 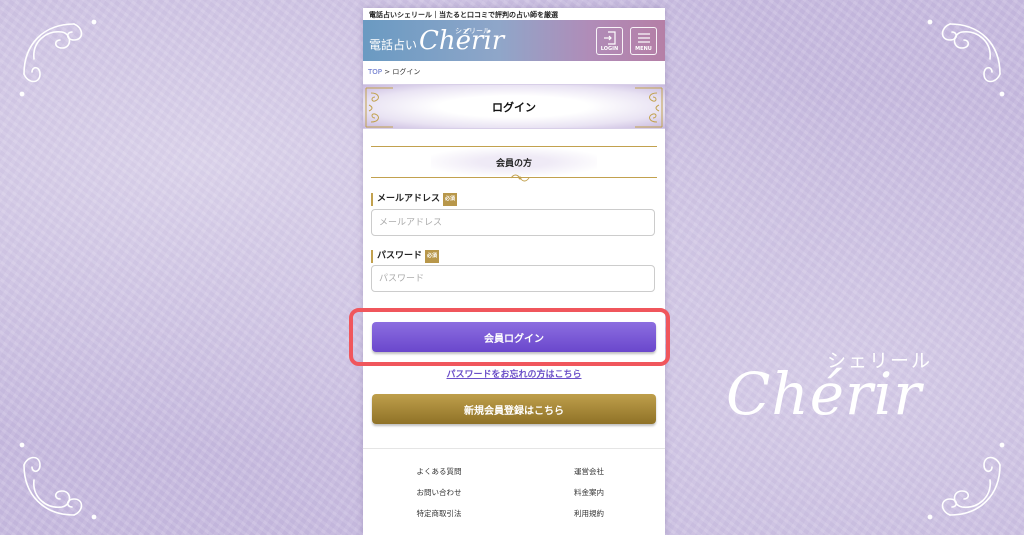 I want to click on page-title: ログイン, so click(x=514, y=107).